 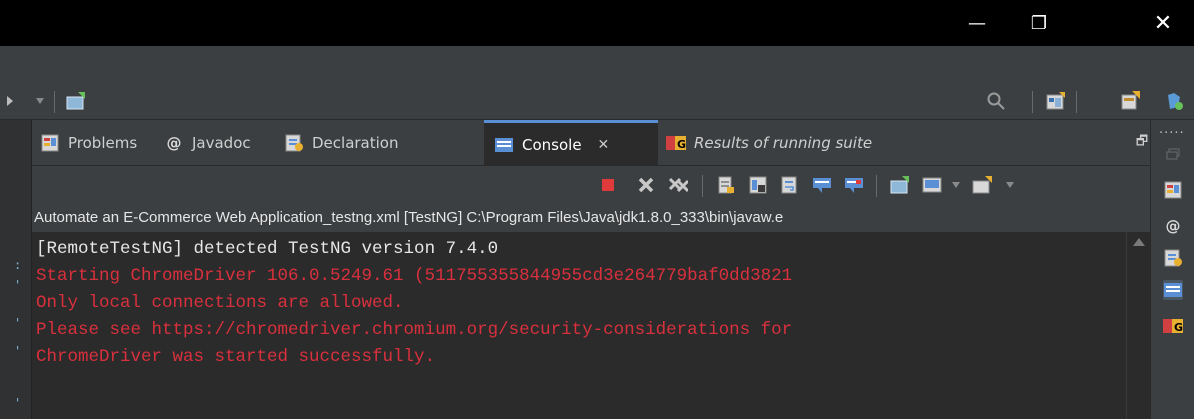 I want to click on editor-left-strip: : ' ' ' ', so click(x=16, y=269).